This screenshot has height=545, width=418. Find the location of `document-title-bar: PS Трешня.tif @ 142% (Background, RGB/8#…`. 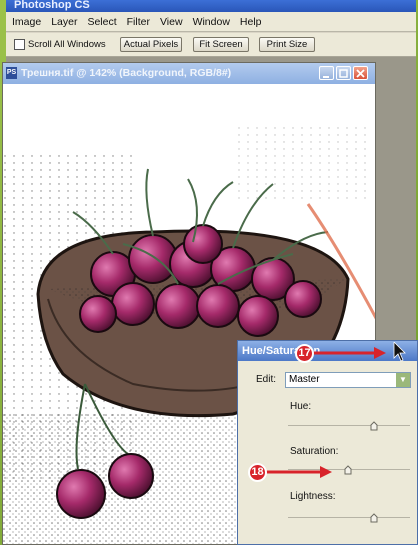

document-title-bar: PS Трешня.tif @ 142% (Background, RGB/8#… is located at coordinates (189, 74).